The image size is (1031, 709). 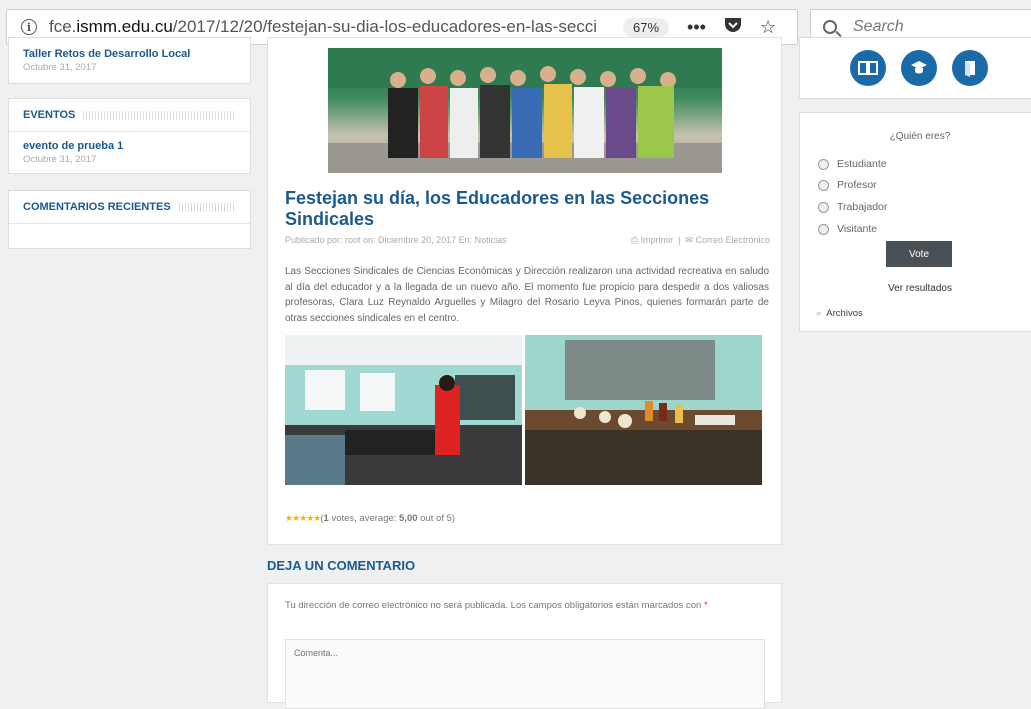 I want to click on book-icon, so click(x=868, y=68).